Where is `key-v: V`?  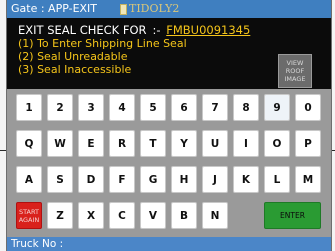 key-v: V is located at coordinates (153, 215).